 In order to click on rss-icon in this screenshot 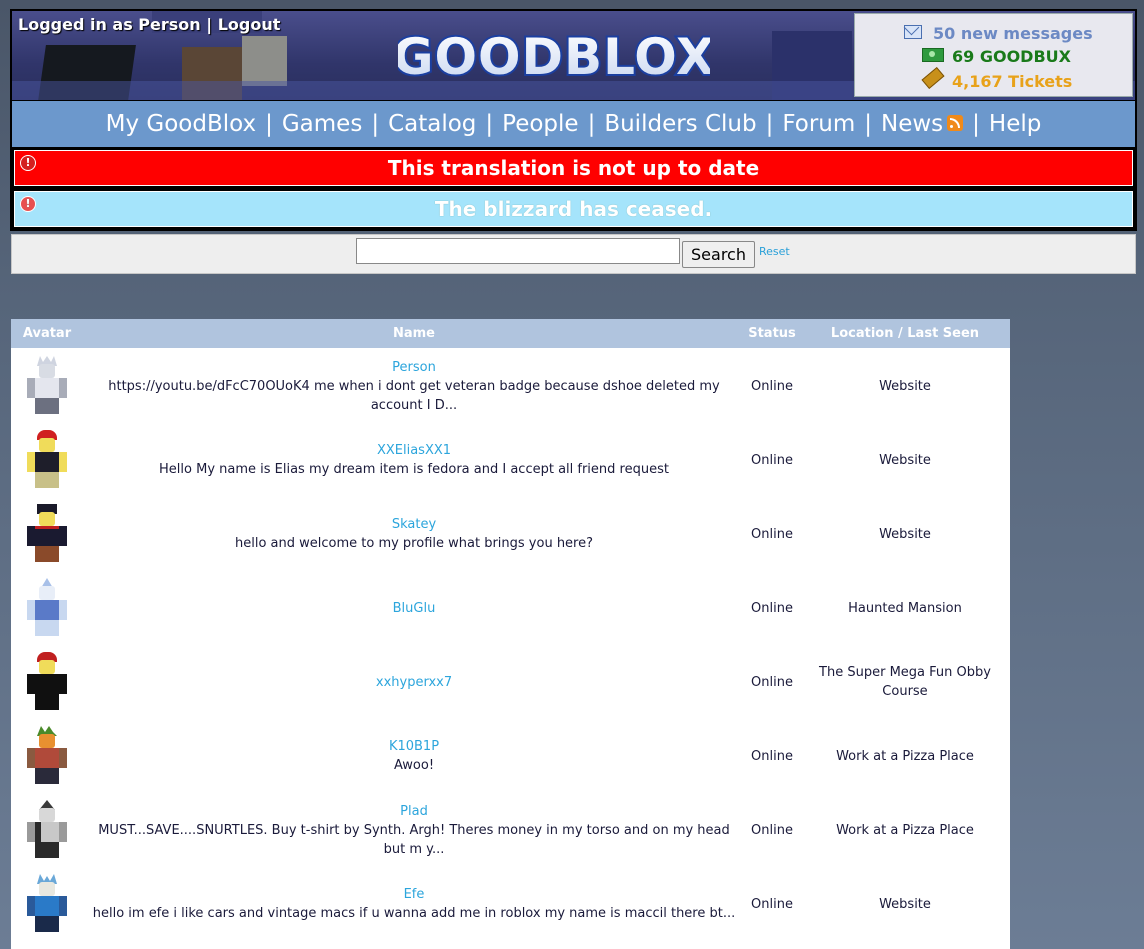, I will do `click(955, 122)`.